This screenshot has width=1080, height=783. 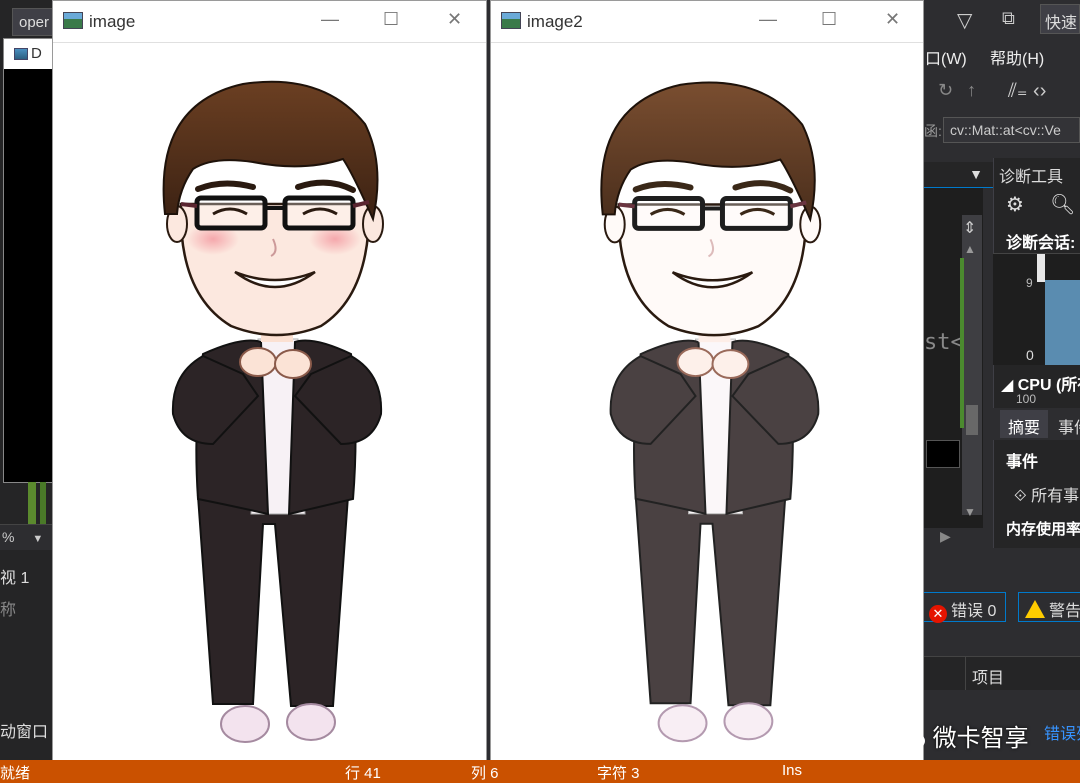 What do you see at coordinates (32, 503) in the screenshot?
I see `left-indicator` at bounding box center [32, 503].